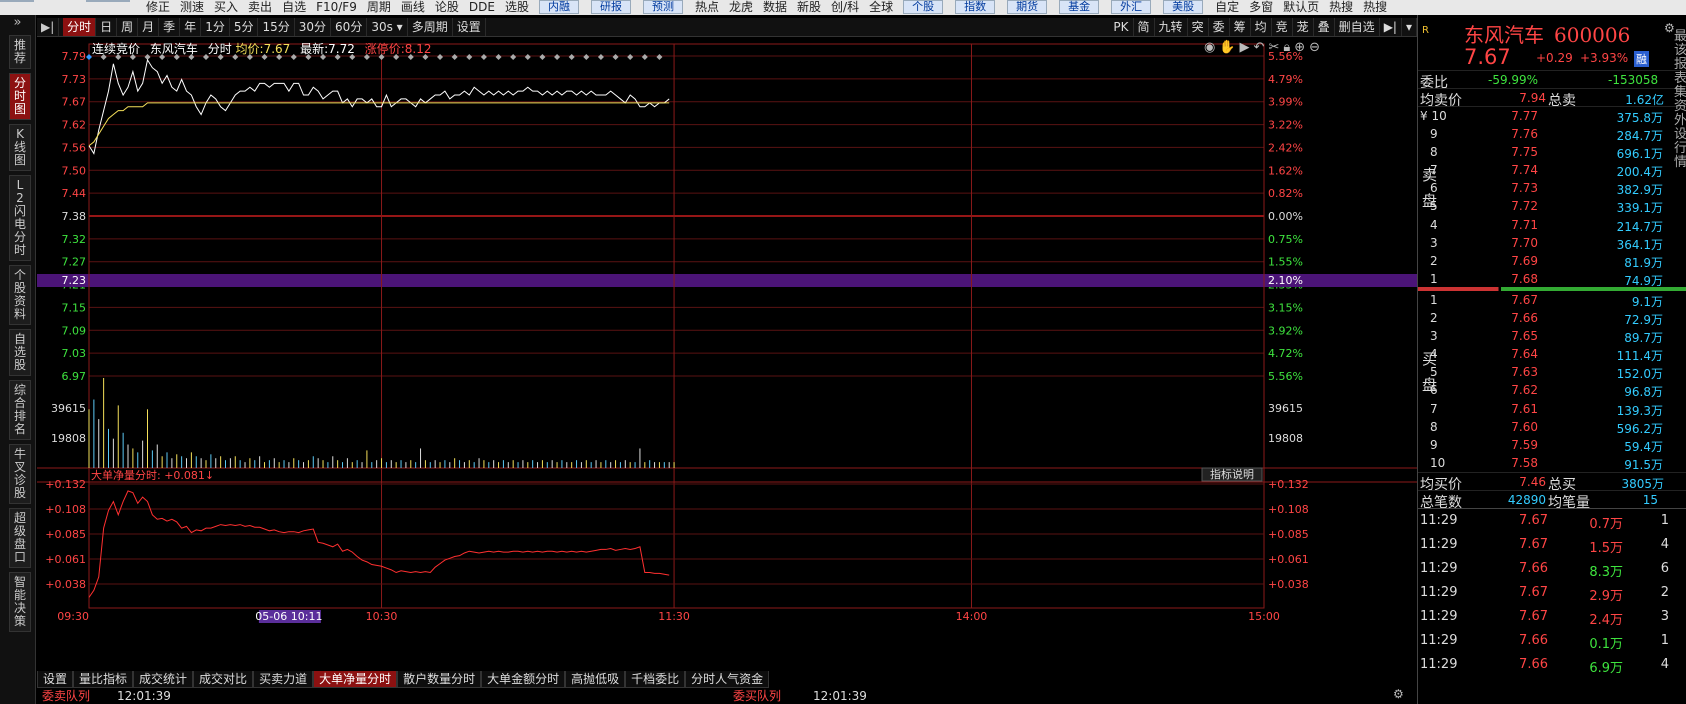 The height and width of the screenshot is (704, 1686). Describe the element at coordinates (469, 27) in the screenshot. I see `tab-13: 设置` at that location.